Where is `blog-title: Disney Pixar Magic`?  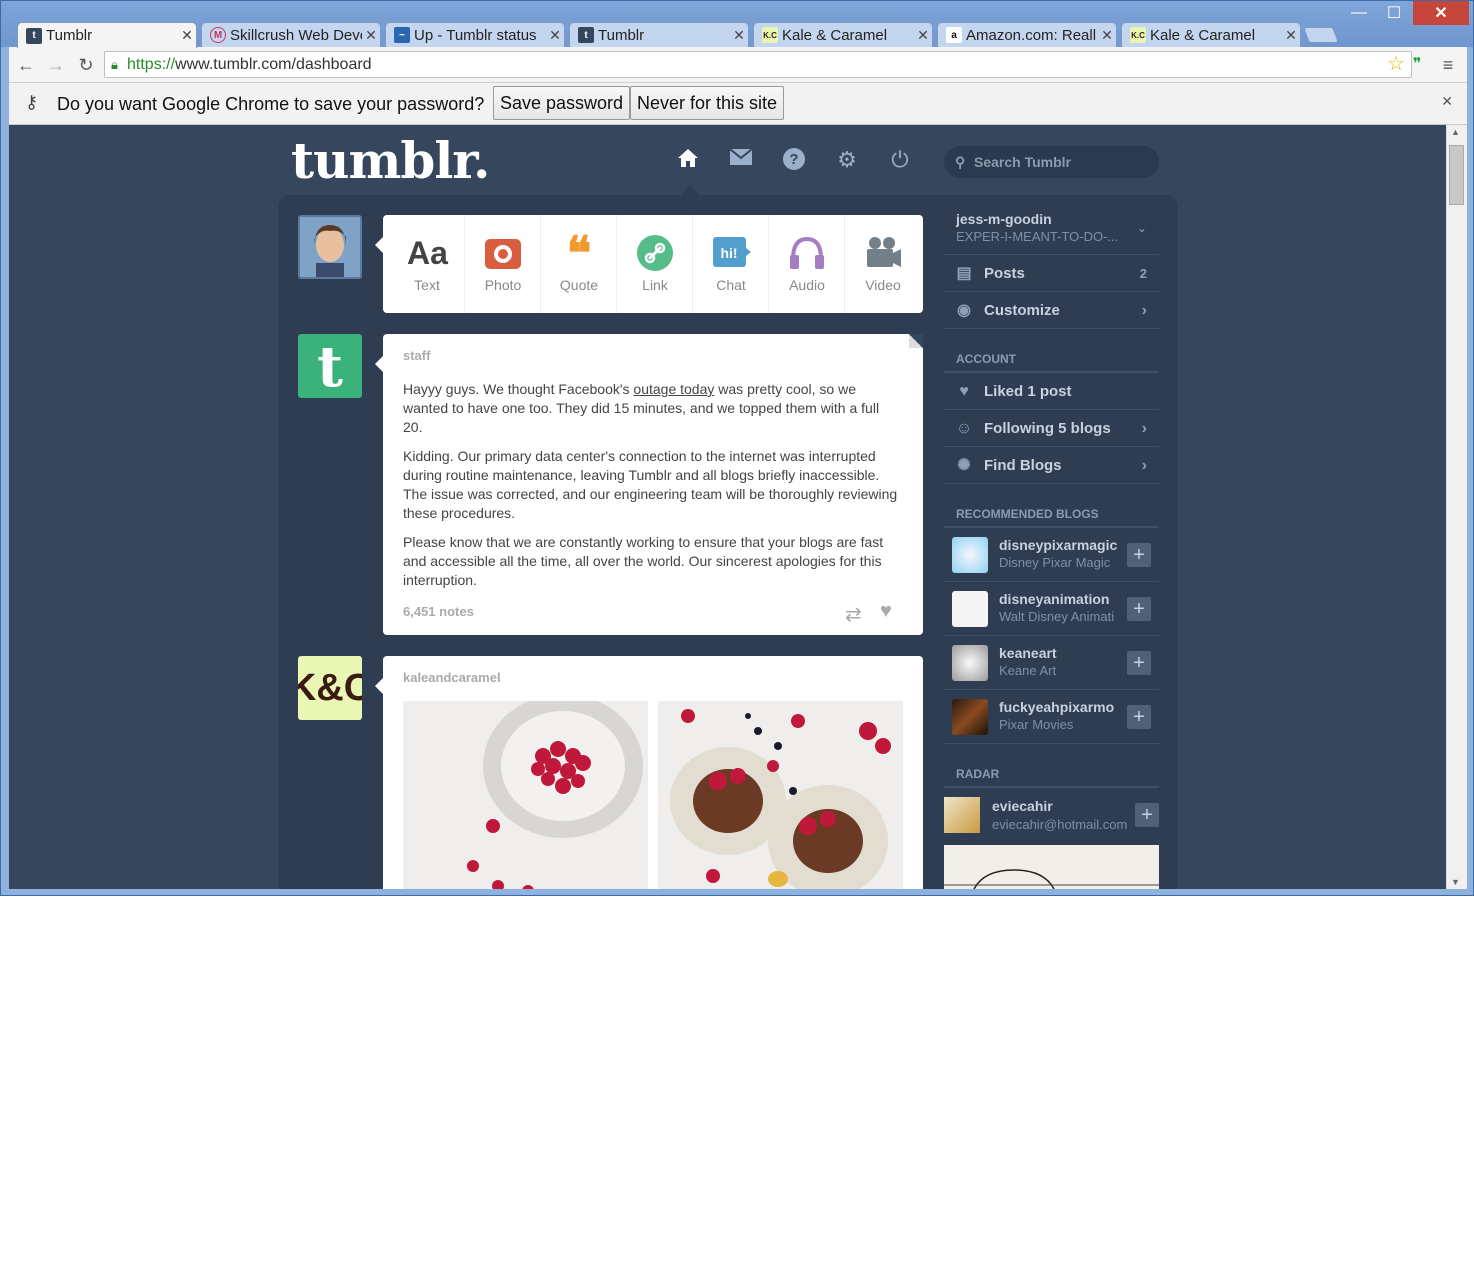 blog-title: Disney Pixar Magic is located at coordinates (1055, 562).